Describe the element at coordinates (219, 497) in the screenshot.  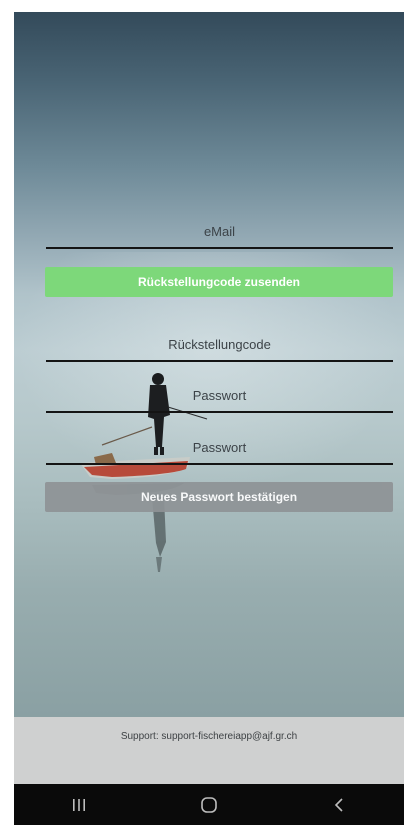
I see `confirm-new-password-button: Neues Passwort bestätigen` at that location.